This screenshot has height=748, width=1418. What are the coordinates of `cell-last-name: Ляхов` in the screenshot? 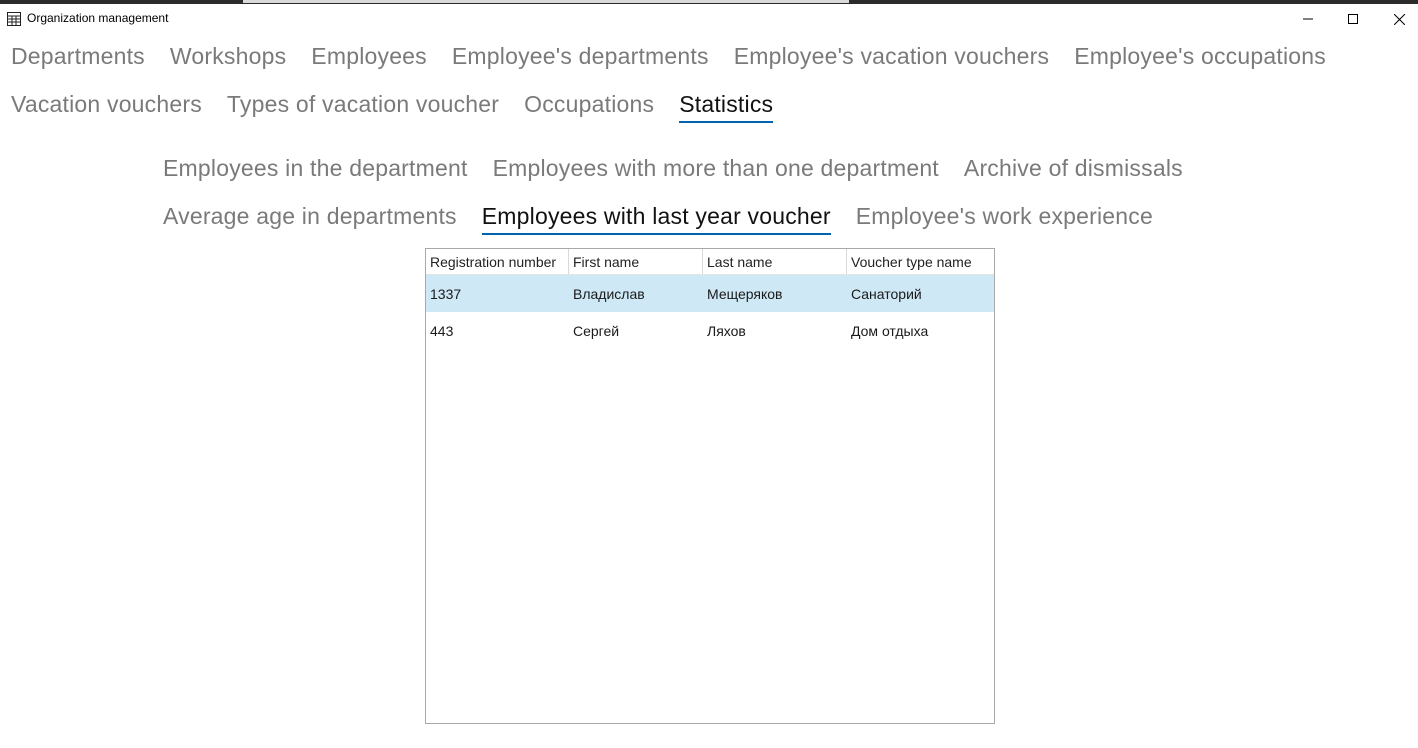 It's located at (775, 331).